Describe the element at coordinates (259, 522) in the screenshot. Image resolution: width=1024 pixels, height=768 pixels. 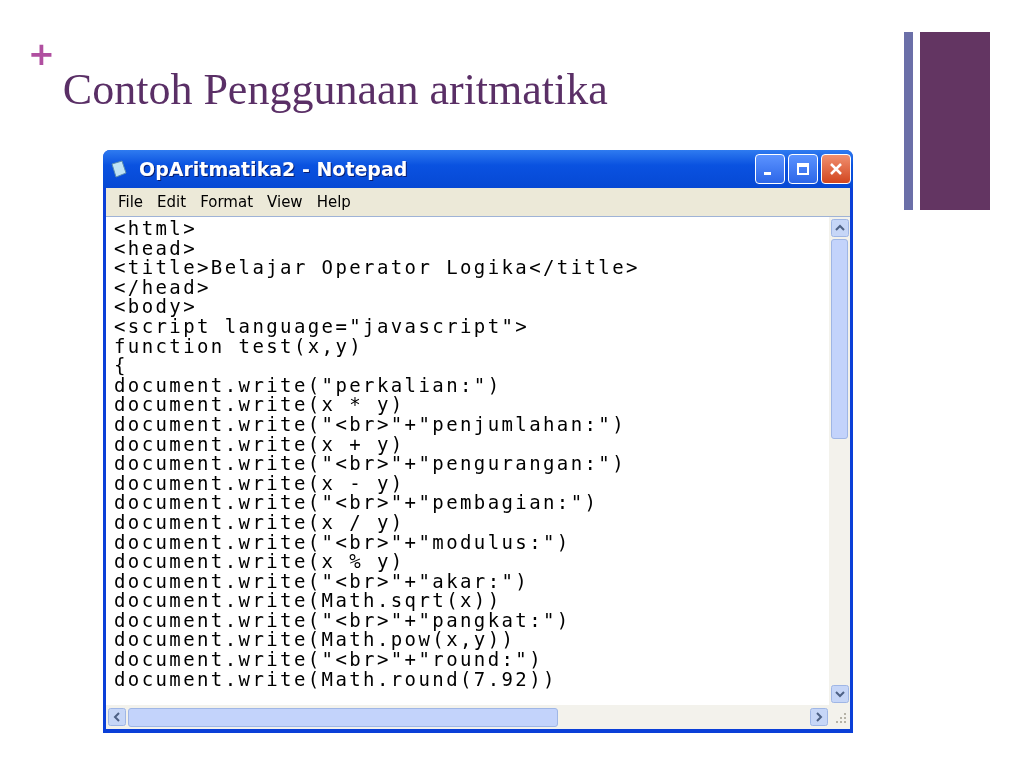
I see `code-line: document.write(x / y)` at that location.